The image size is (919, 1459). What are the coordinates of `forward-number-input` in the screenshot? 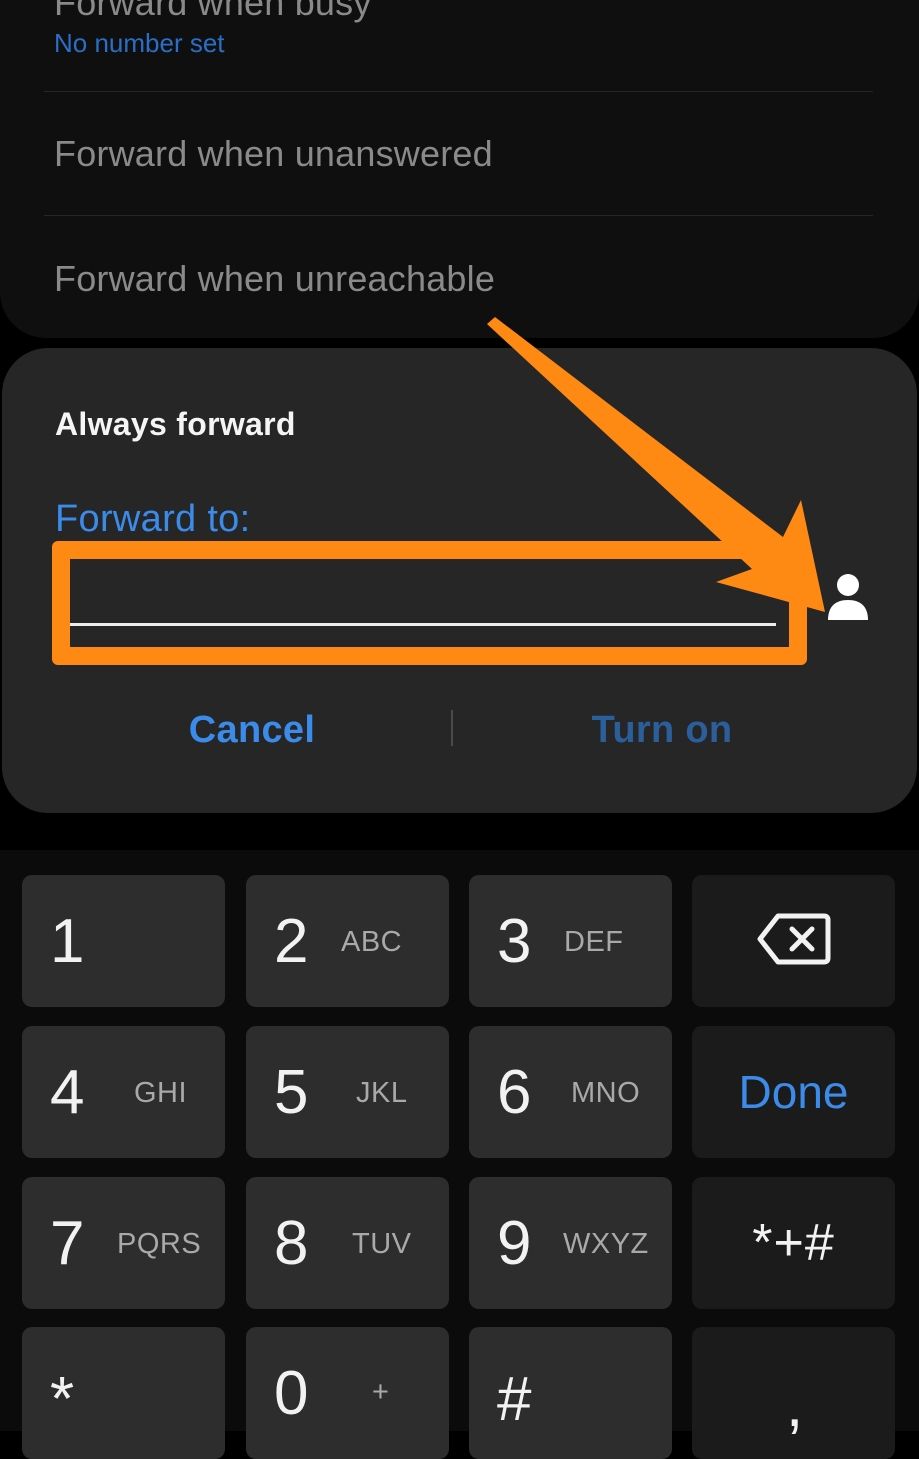 It's located at (422, 596).